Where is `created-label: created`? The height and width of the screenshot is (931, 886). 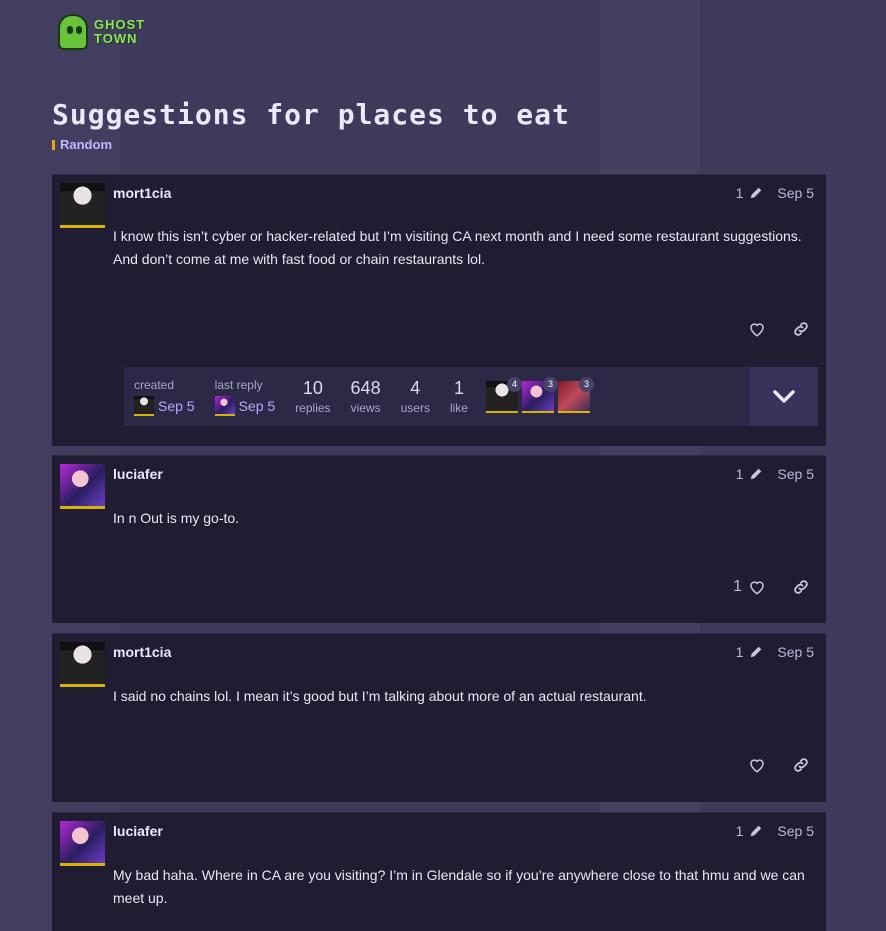 created-label: created is located at coordinates (154, 384).